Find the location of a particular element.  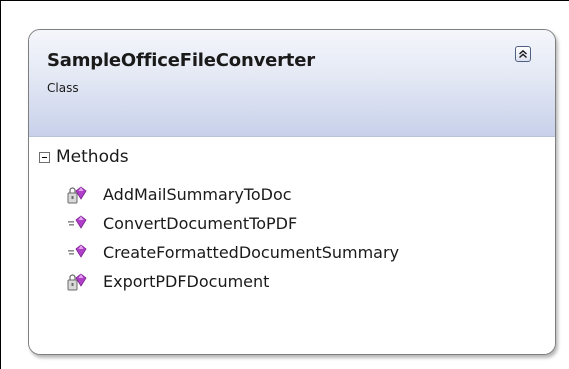

method-item: ConvertDocumentToPDF is located at coordinates (233, 223).